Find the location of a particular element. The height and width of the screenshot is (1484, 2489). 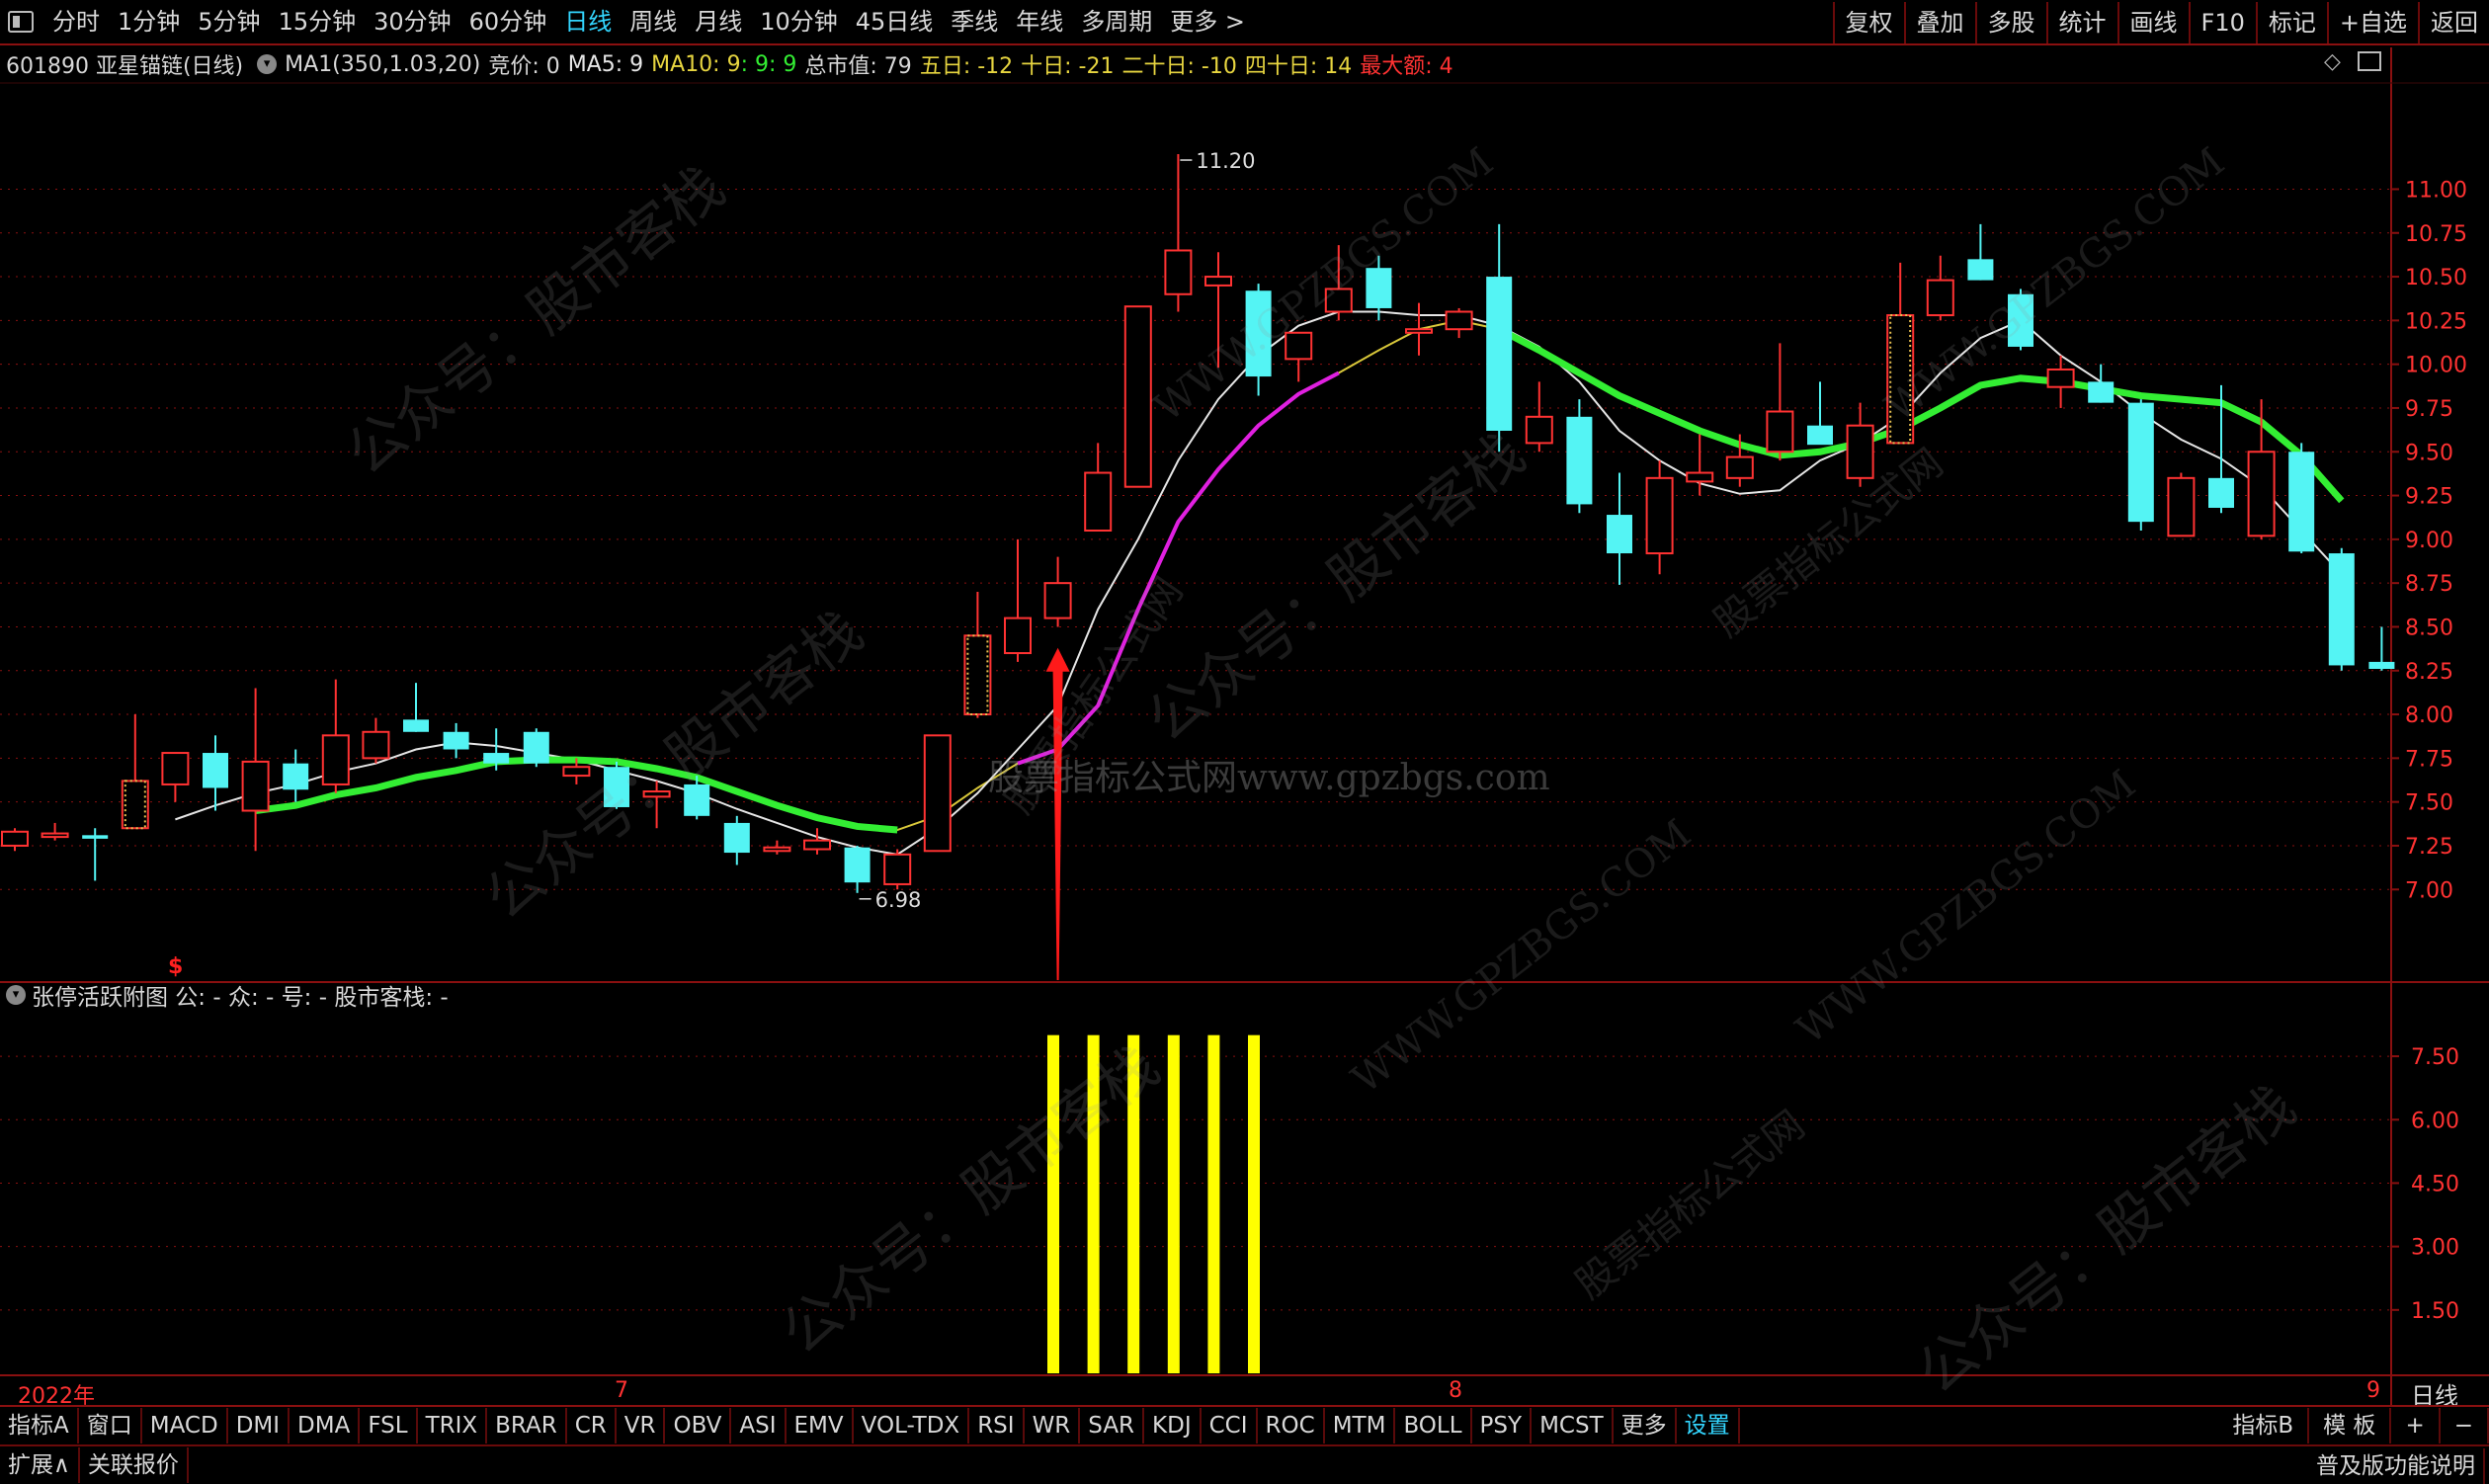

signal-arrow is located at coordinates (1057, 813).